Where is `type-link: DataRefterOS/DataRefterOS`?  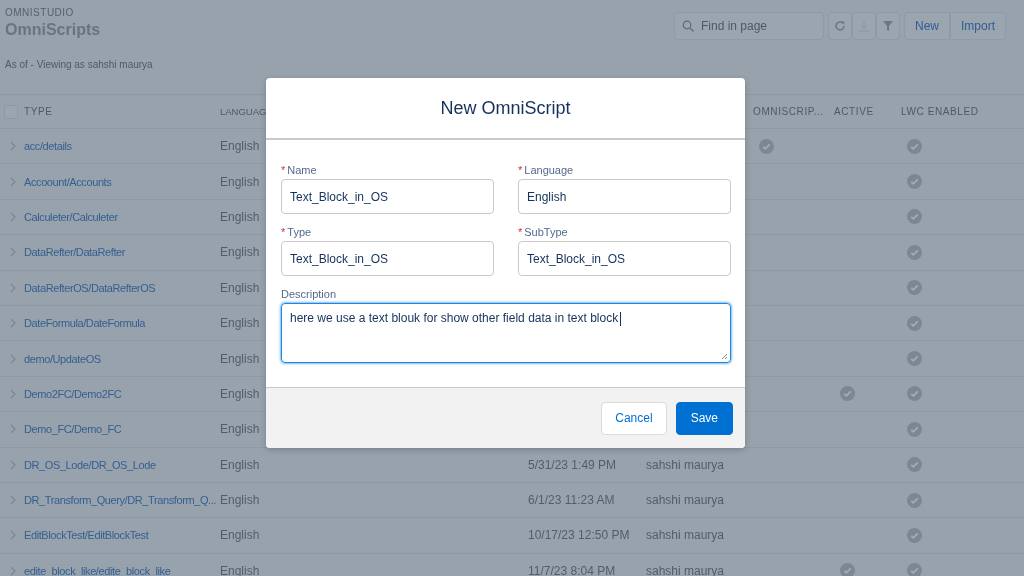 type-link: DataRefterOS/DataRefterOS is located at coordinates (122, 287).